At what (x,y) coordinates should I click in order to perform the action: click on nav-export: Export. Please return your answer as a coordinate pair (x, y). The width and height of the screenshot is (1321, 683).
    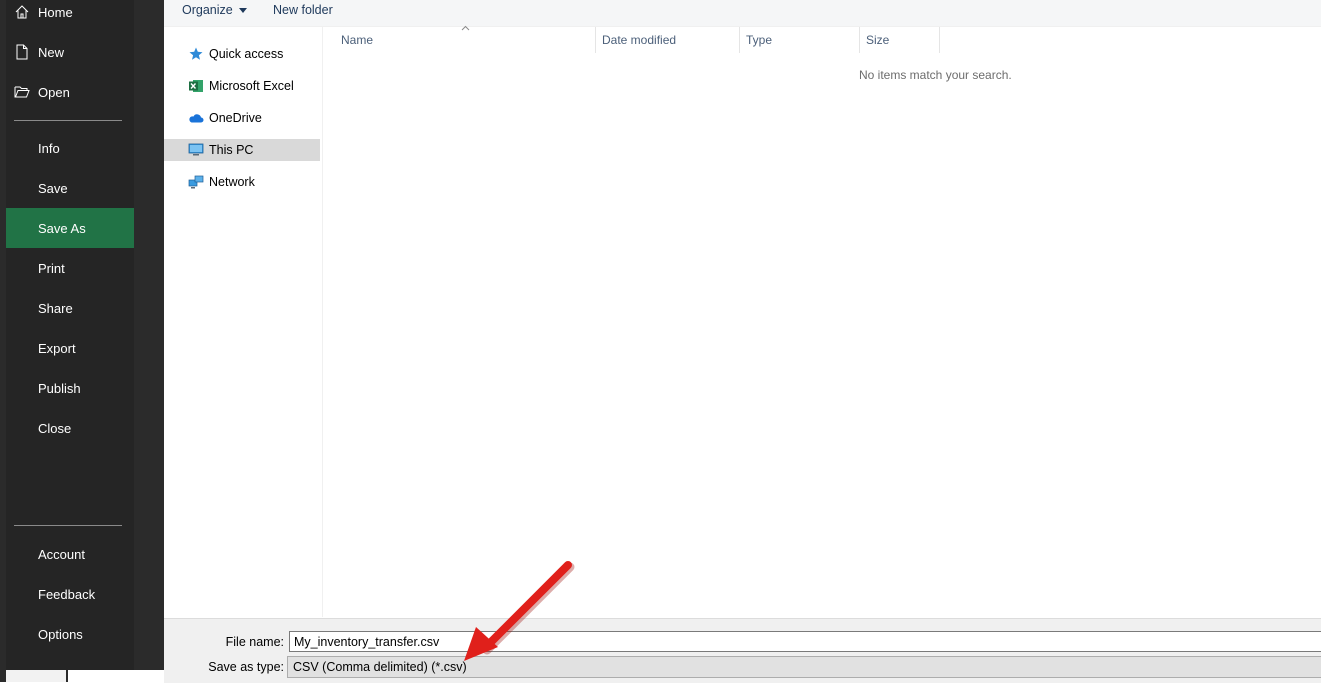
    Looking at the image, I should click on (70, 348).